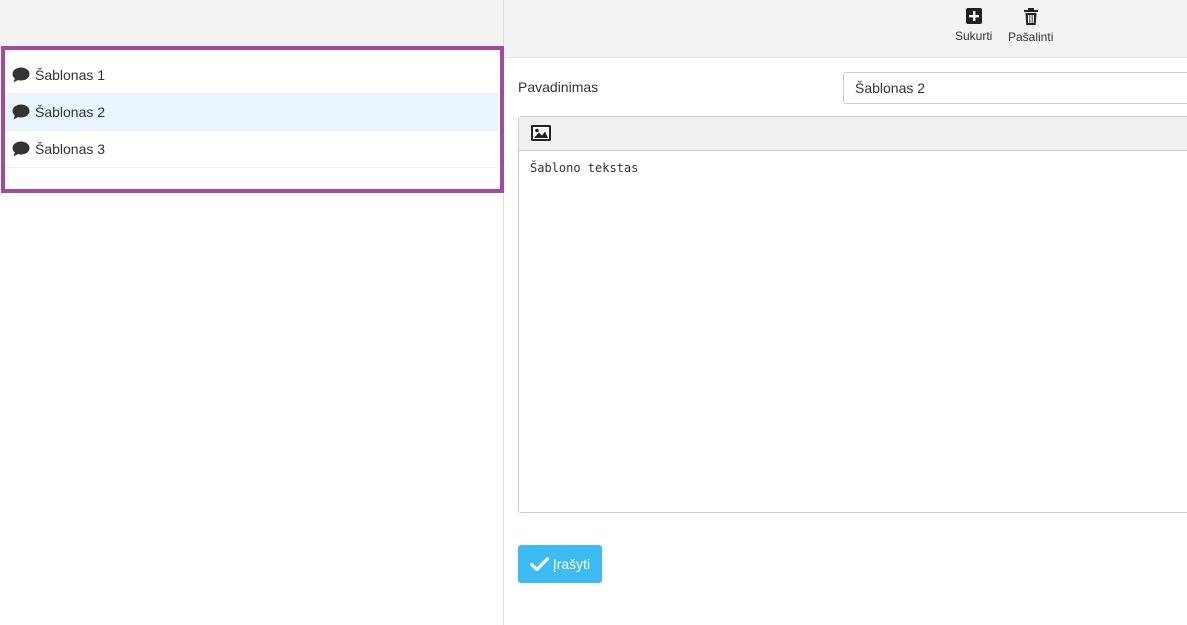 The image size is (1187, 625). What do you see at coordinates (973, 25) in the screenshot?
I see `create-button: Sukurti` at bounding box center [973, 25].